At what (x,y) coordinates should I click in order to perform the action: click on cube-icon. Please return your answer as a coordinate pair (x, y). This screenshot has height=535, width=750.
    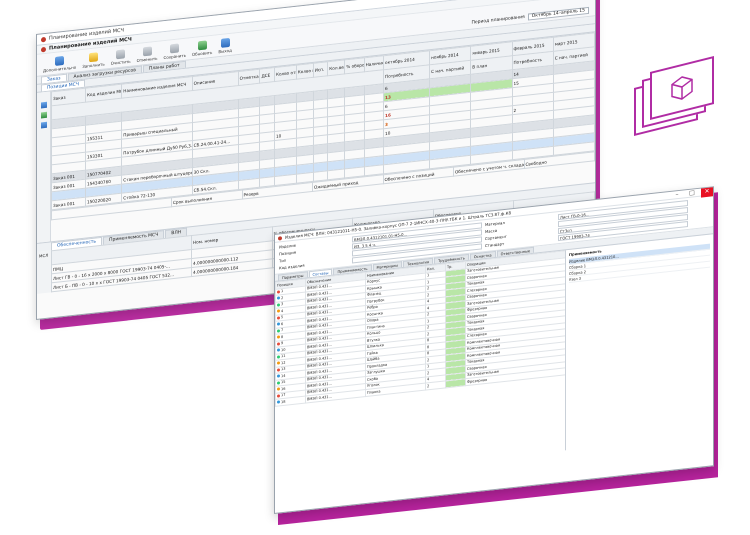
    Looking at the image, I should click on (682, 88).